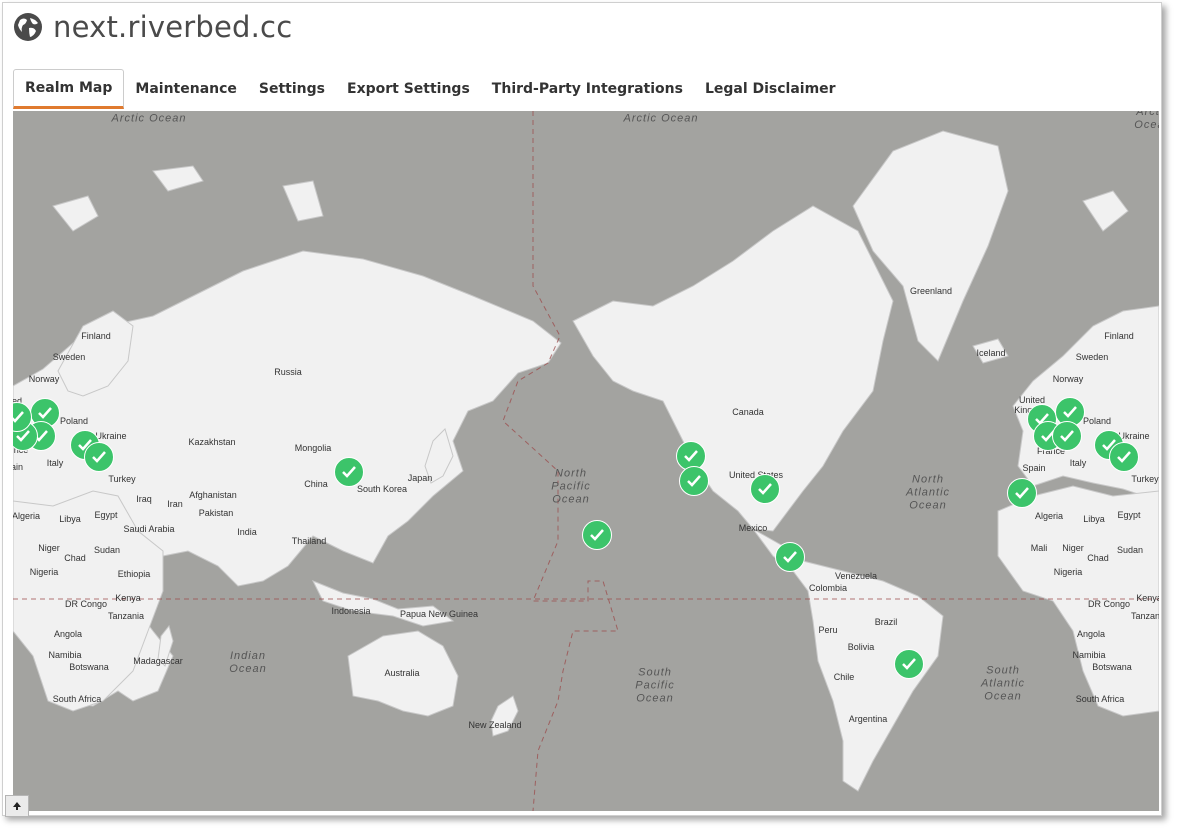 Image resolution: width=1178 pixels, height=830 pixels. Describe the element at coordinates (1039, 548) in the screenshot. I see `place-label: Mali` at that location.